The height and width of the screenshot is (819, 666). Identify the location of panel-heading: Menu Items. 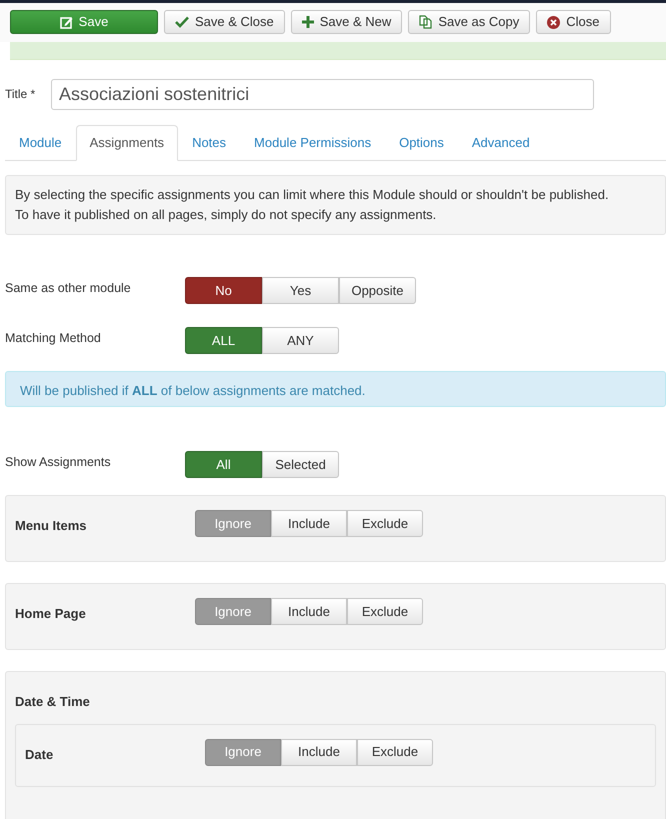
(51, 526).